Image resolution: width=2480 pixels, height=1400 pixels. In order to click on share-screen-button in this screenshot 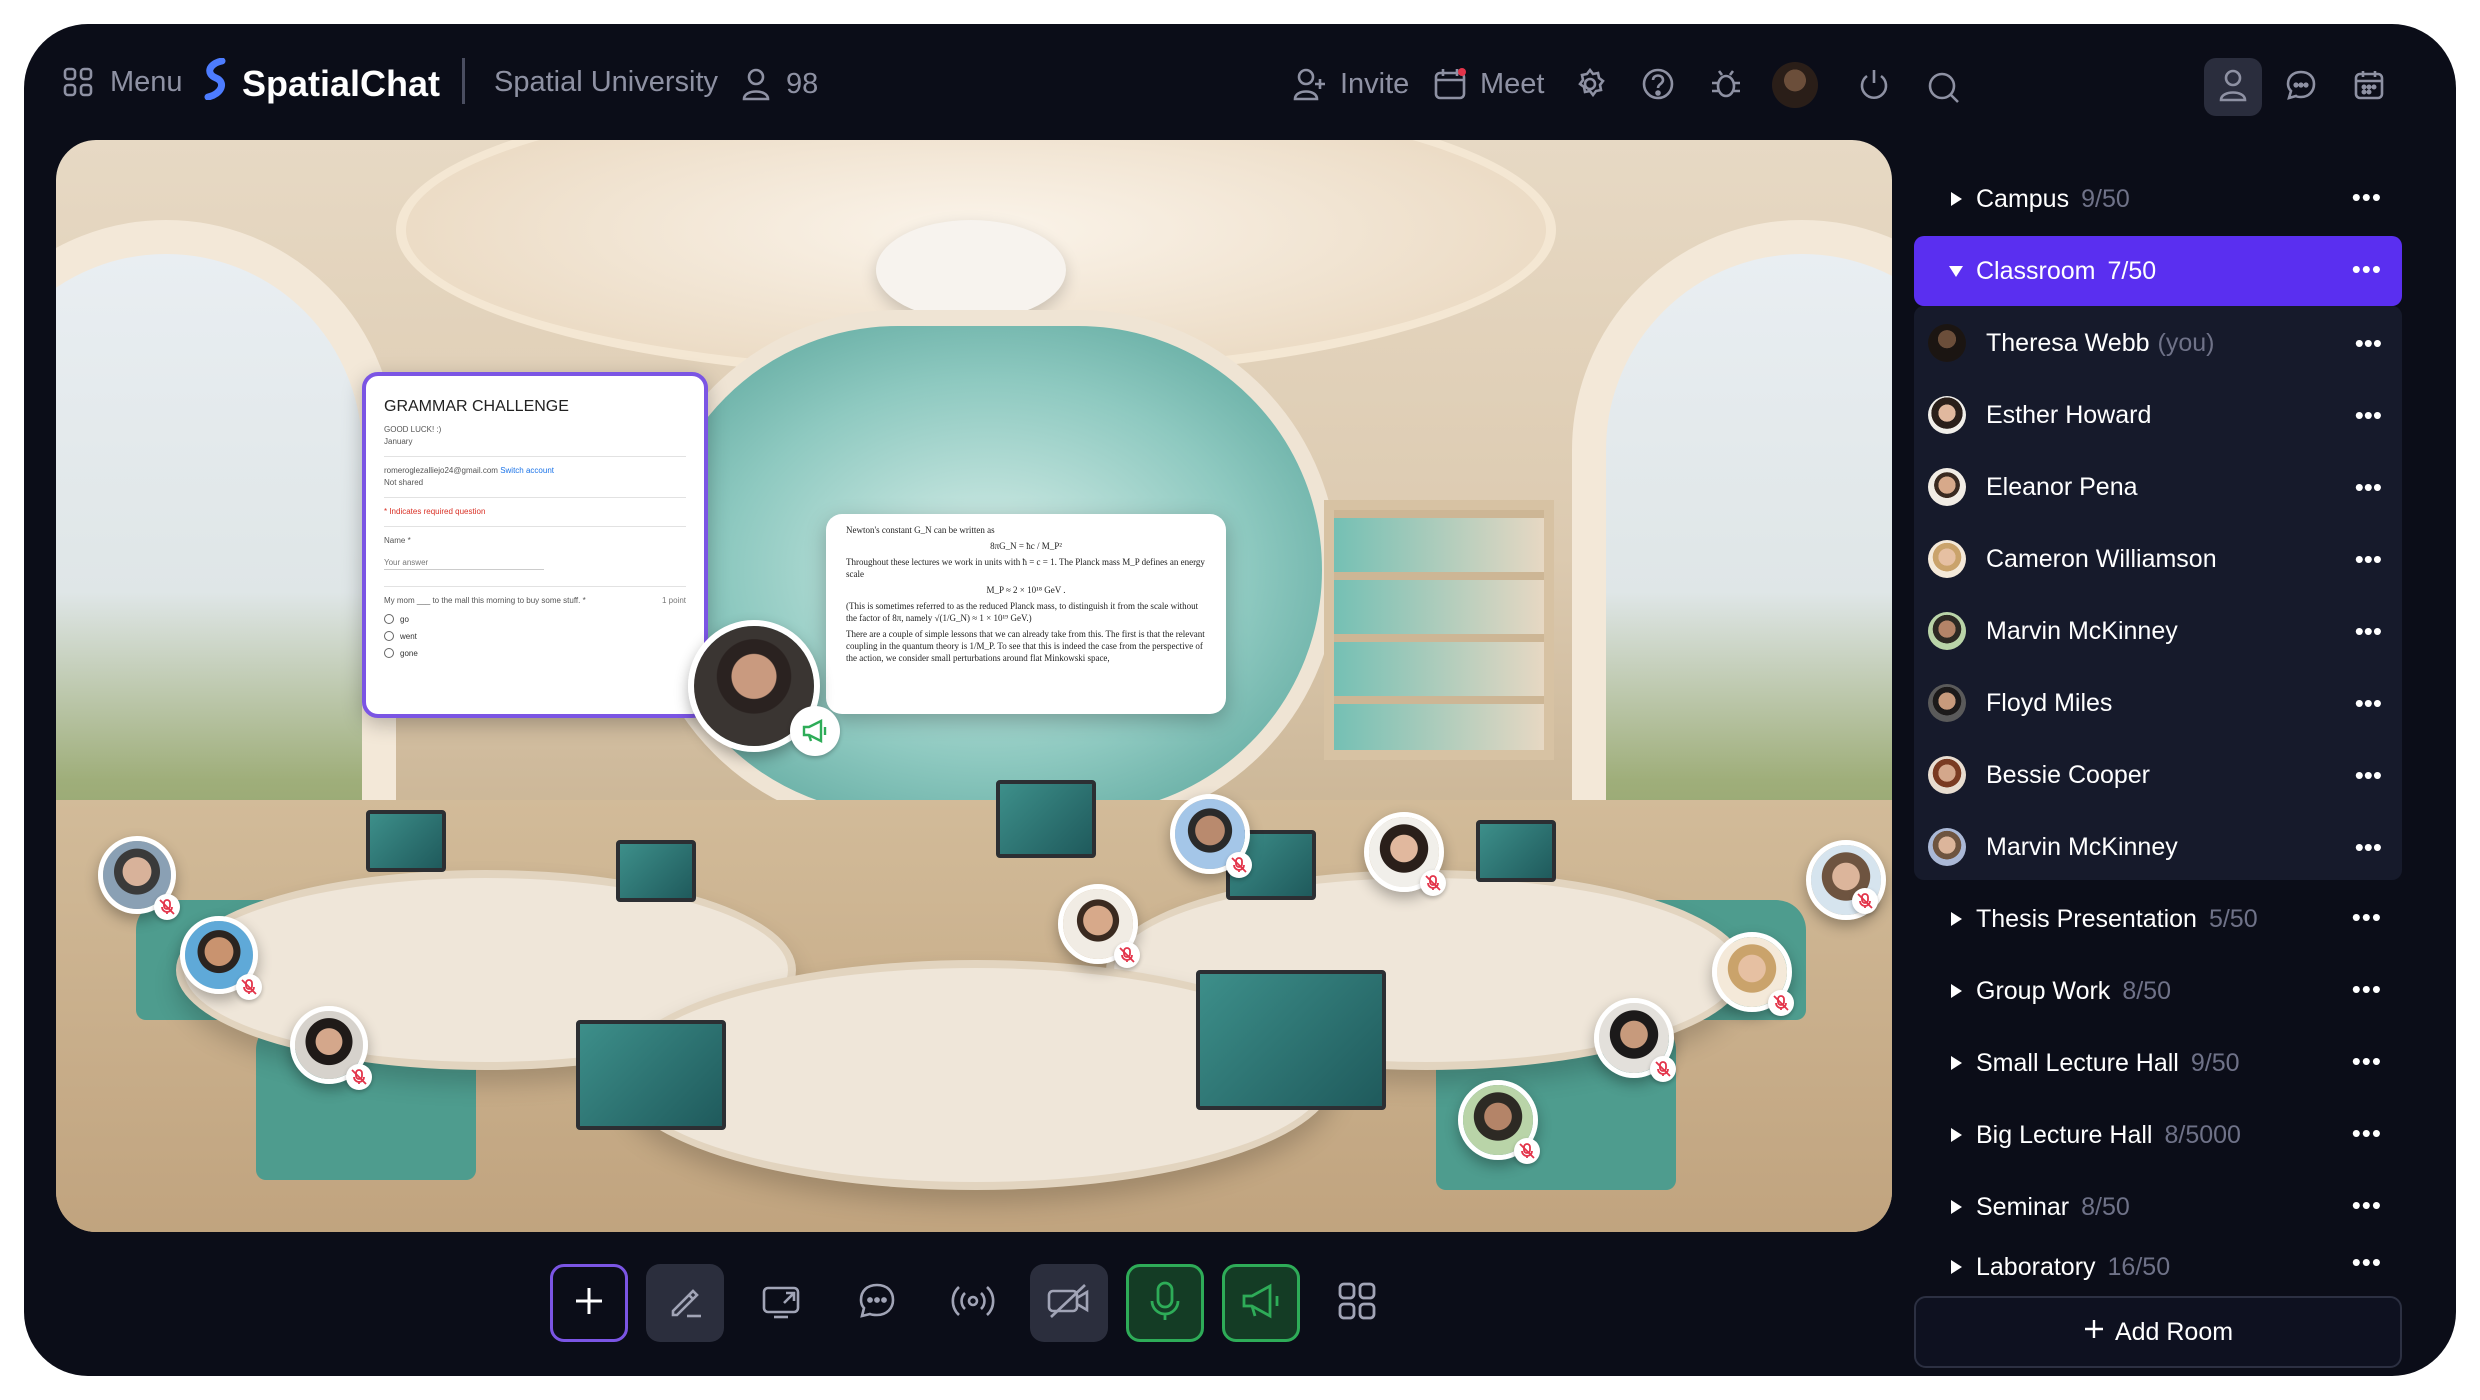, I will do `click(781, 1303)`.